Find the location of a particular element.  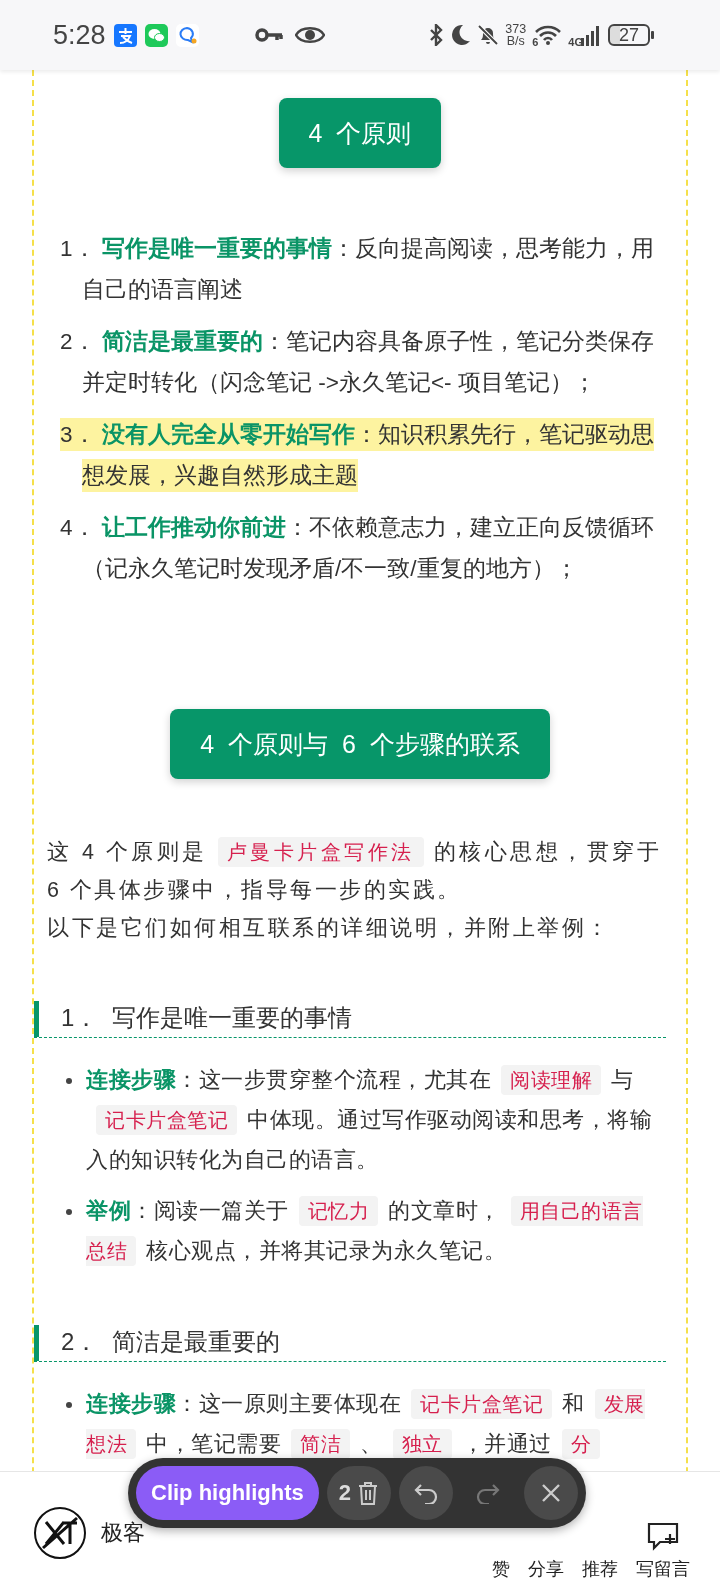

action-label: 推荐 is located at coordinates (600, 1569).